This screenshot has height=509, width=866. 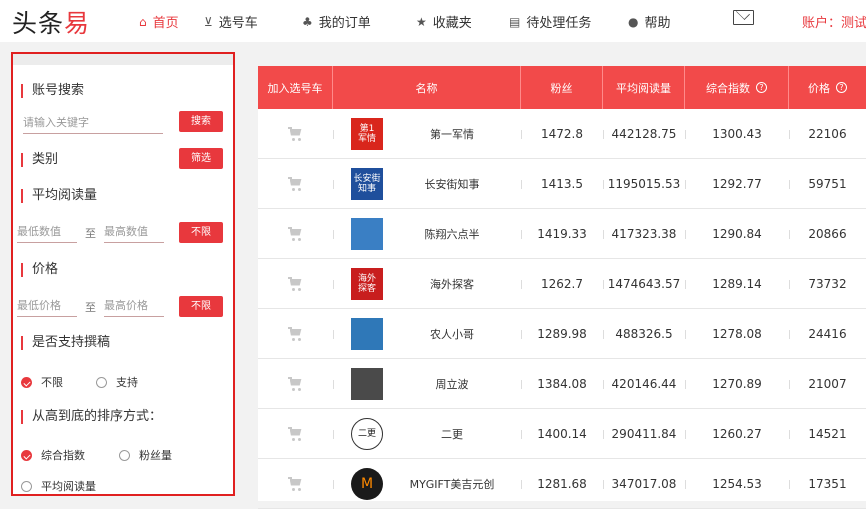 What do you see at coordinates (201, 306) in the screenshot?
I see `price-unlimited-button: 不限` at bounding box center [201, 306].